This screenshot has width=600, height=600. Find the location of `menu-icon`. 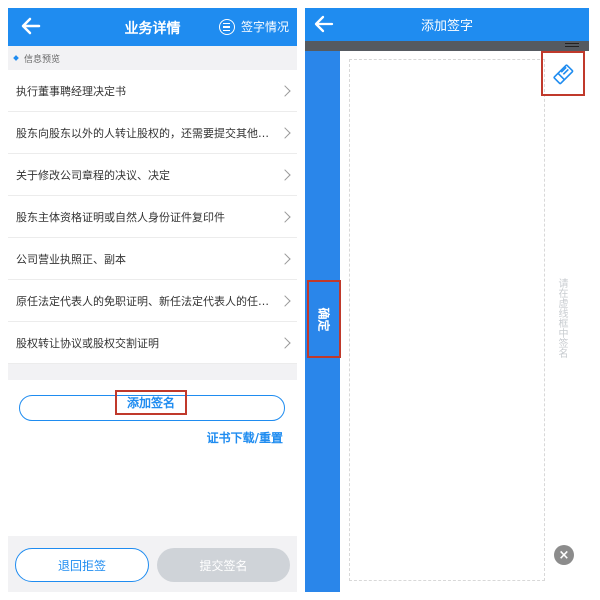

menu-icon is located at coordinates (572, 45).